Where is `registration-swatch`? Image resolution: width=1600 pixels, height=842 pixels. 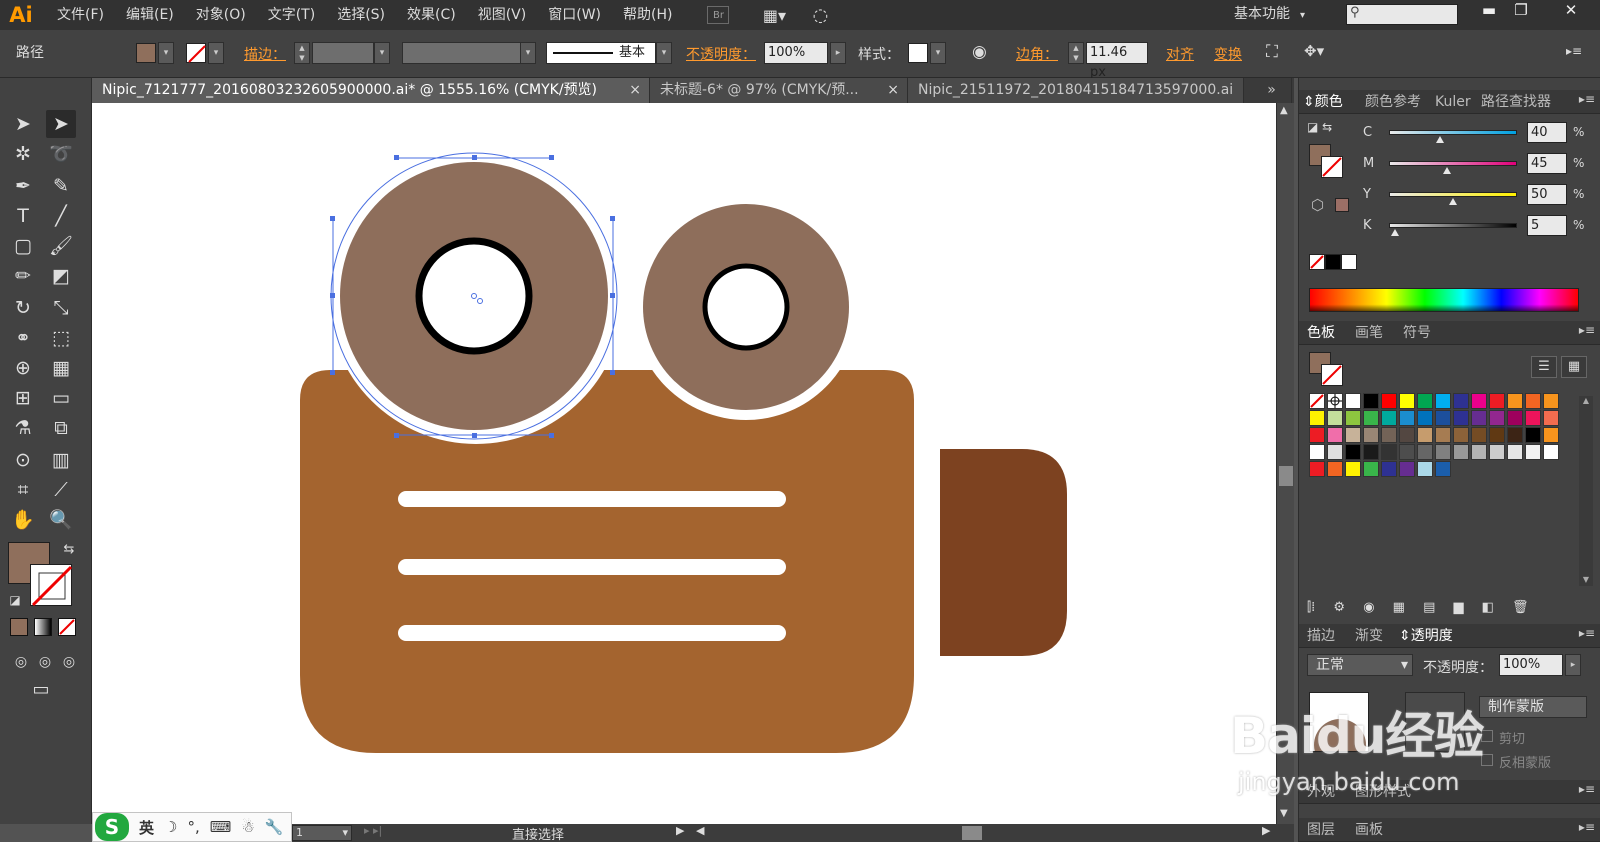
registration-swatch is located at coordinates (1335, 401).